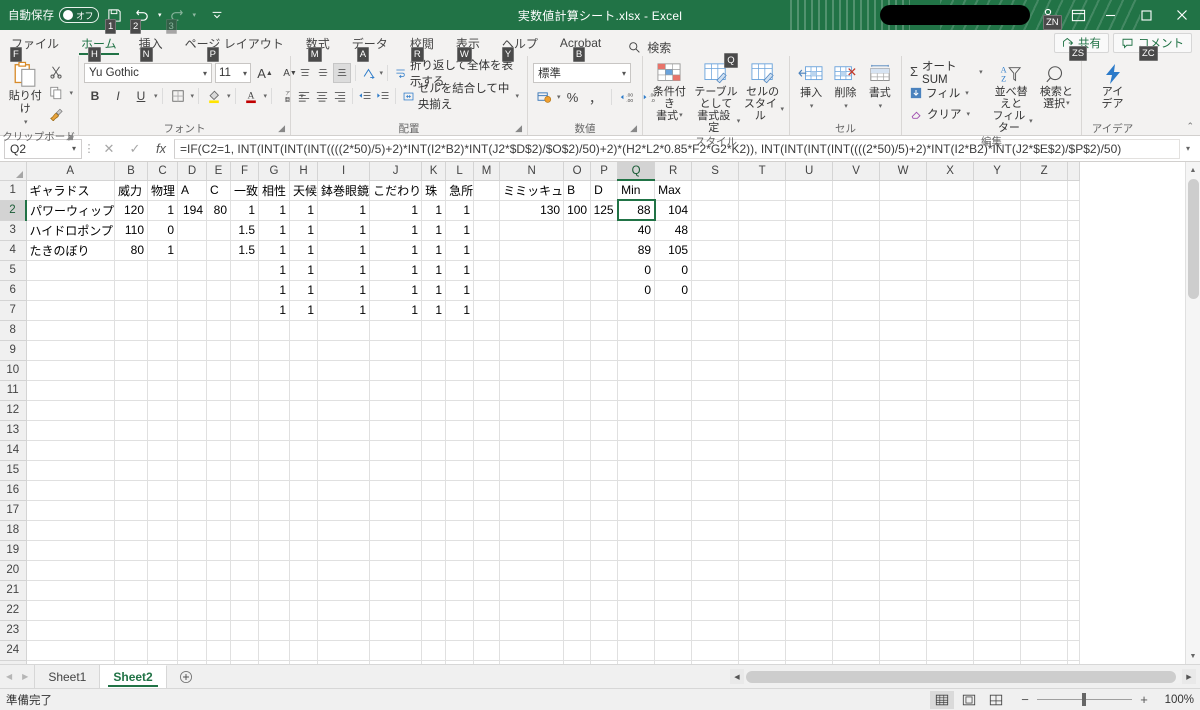  Describe the element at coordinates (532, 270) in the screenshot. I see `cell-N5` at that location.